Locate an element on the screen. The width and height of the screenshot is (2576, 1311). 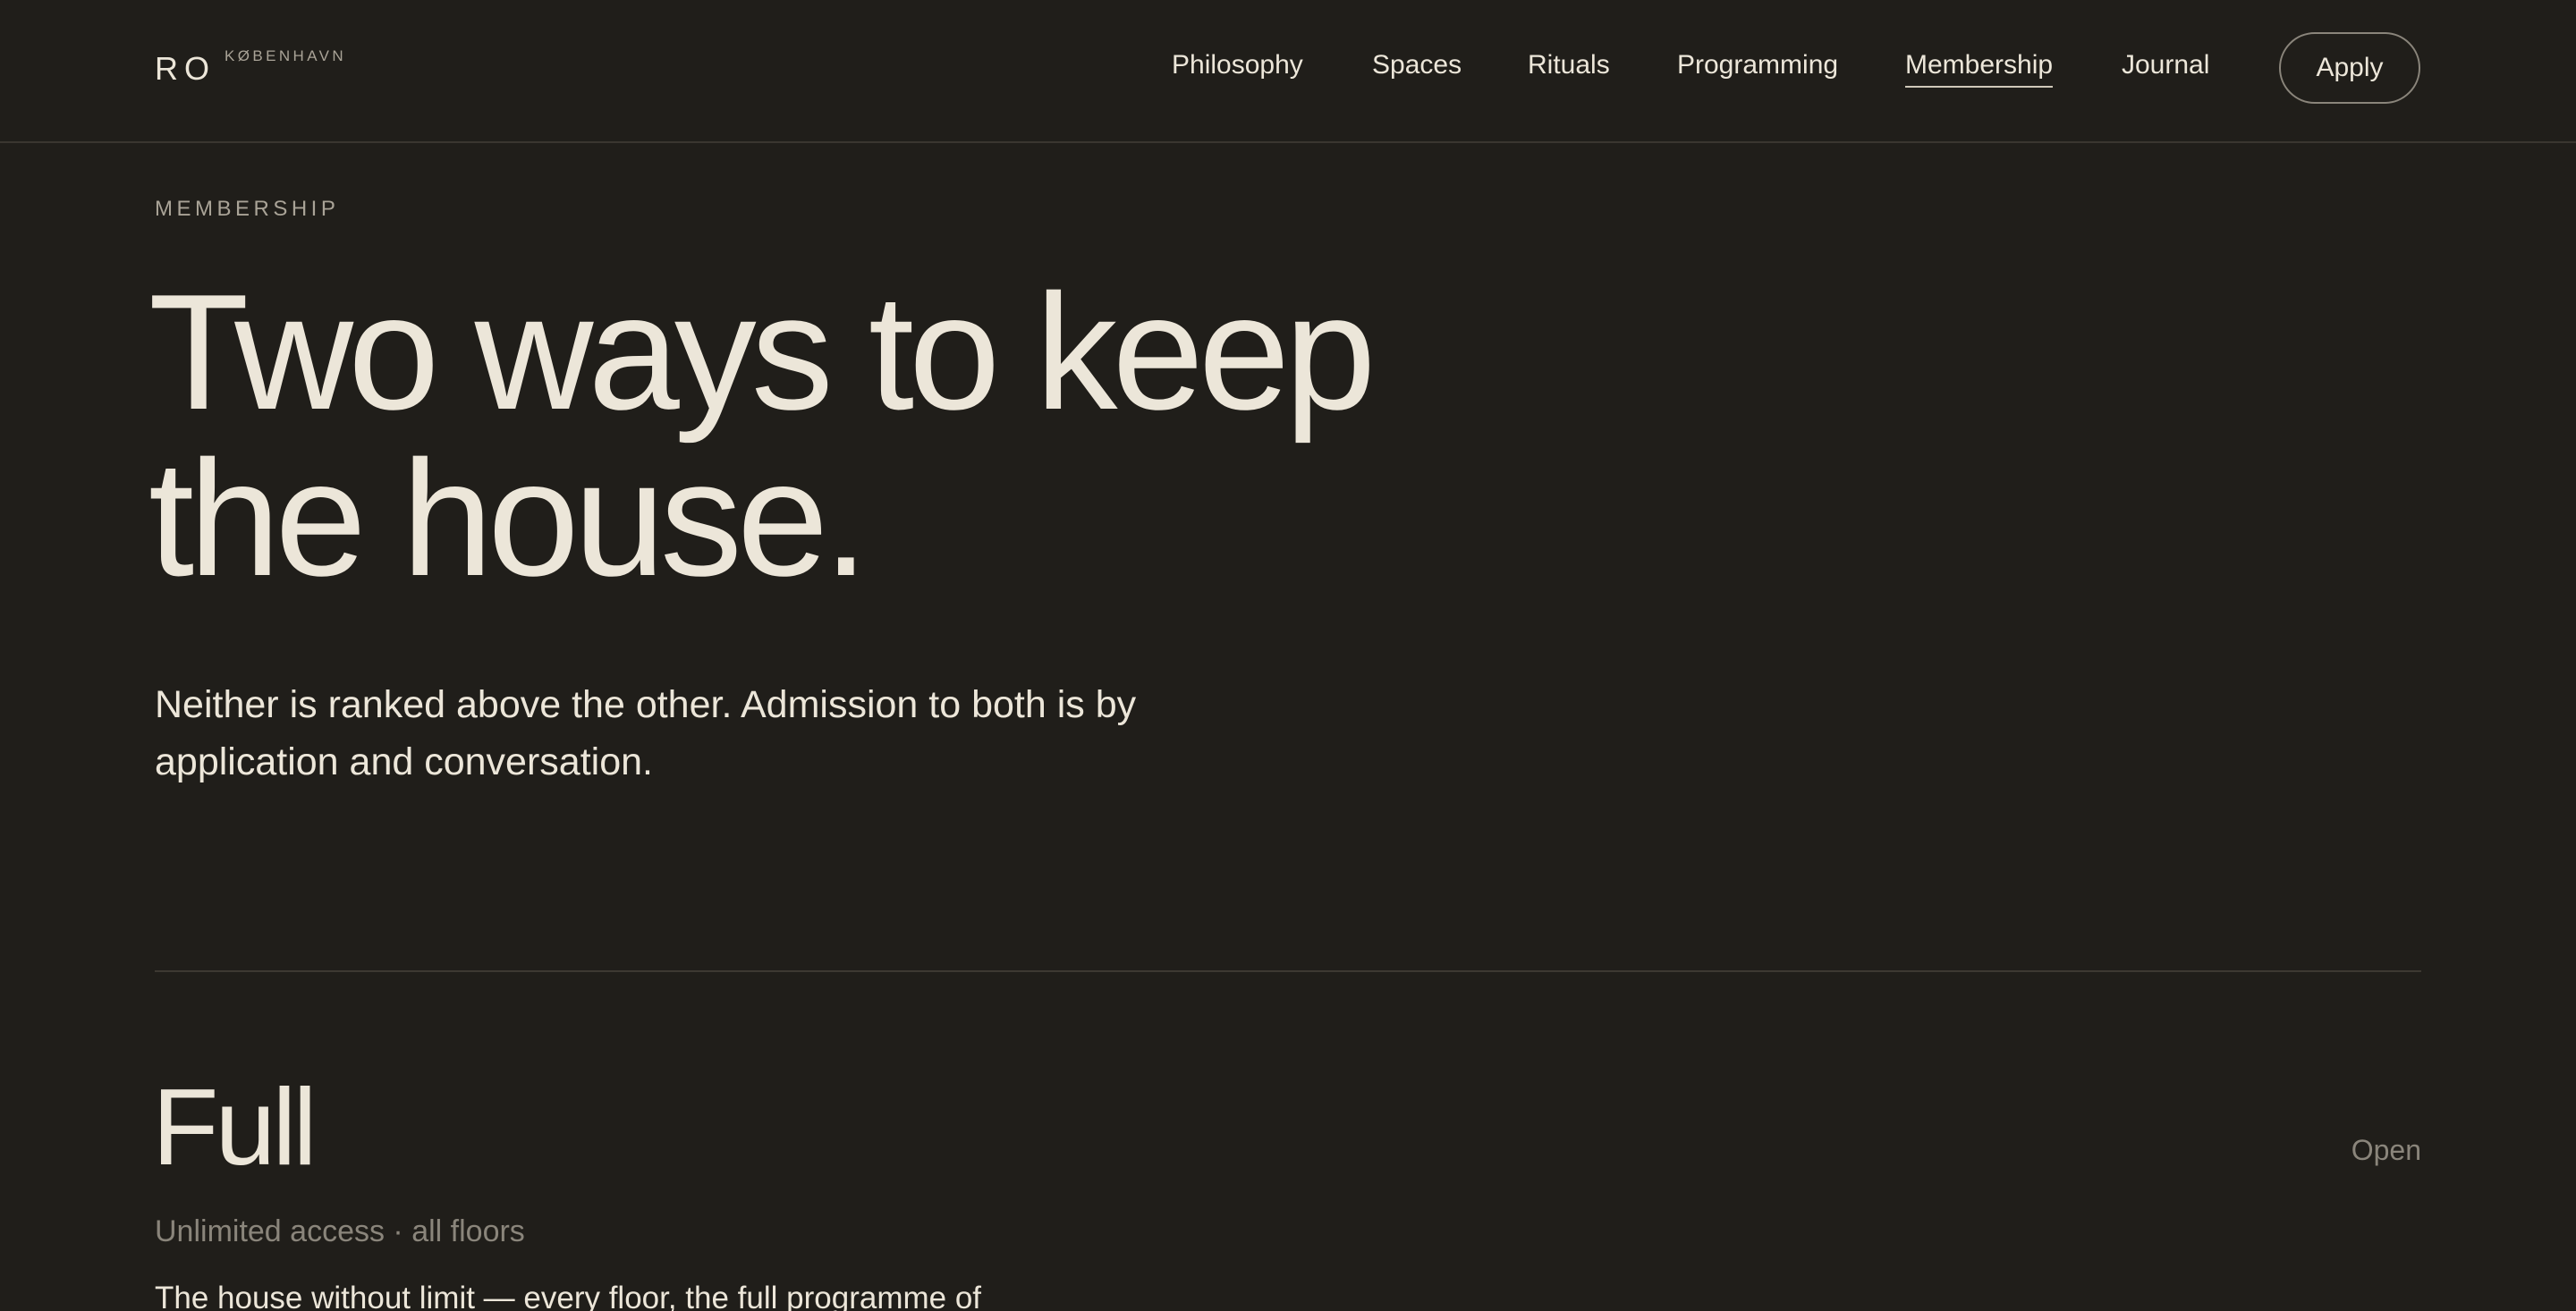
apply-button: Apply is located at coordinates (2349, 68).